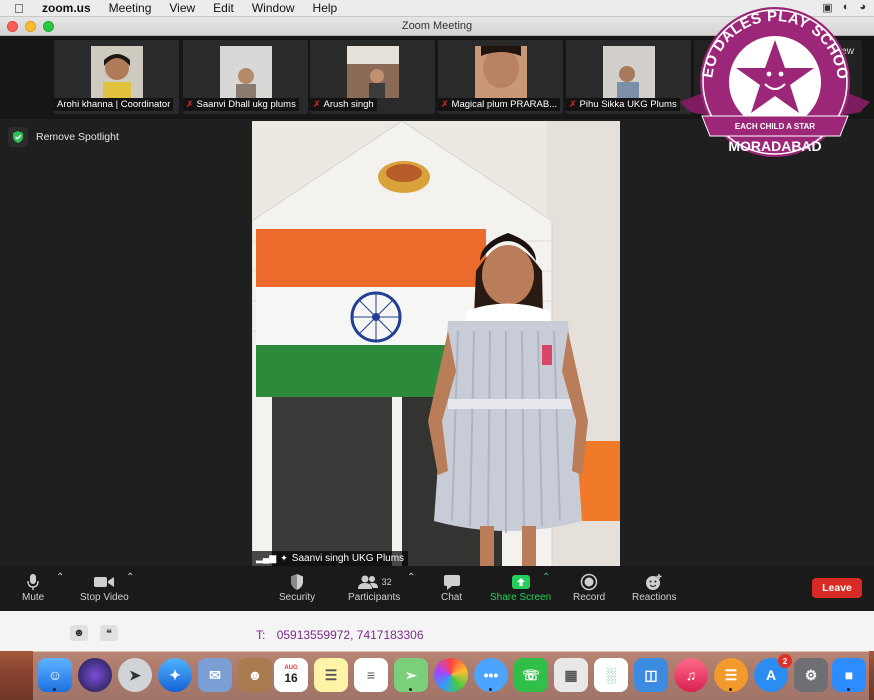  Describe the element at coordinates (114, 104) in the screenshot. I see `participant-name-label: Arohi khanna | Coordinator` at that location.